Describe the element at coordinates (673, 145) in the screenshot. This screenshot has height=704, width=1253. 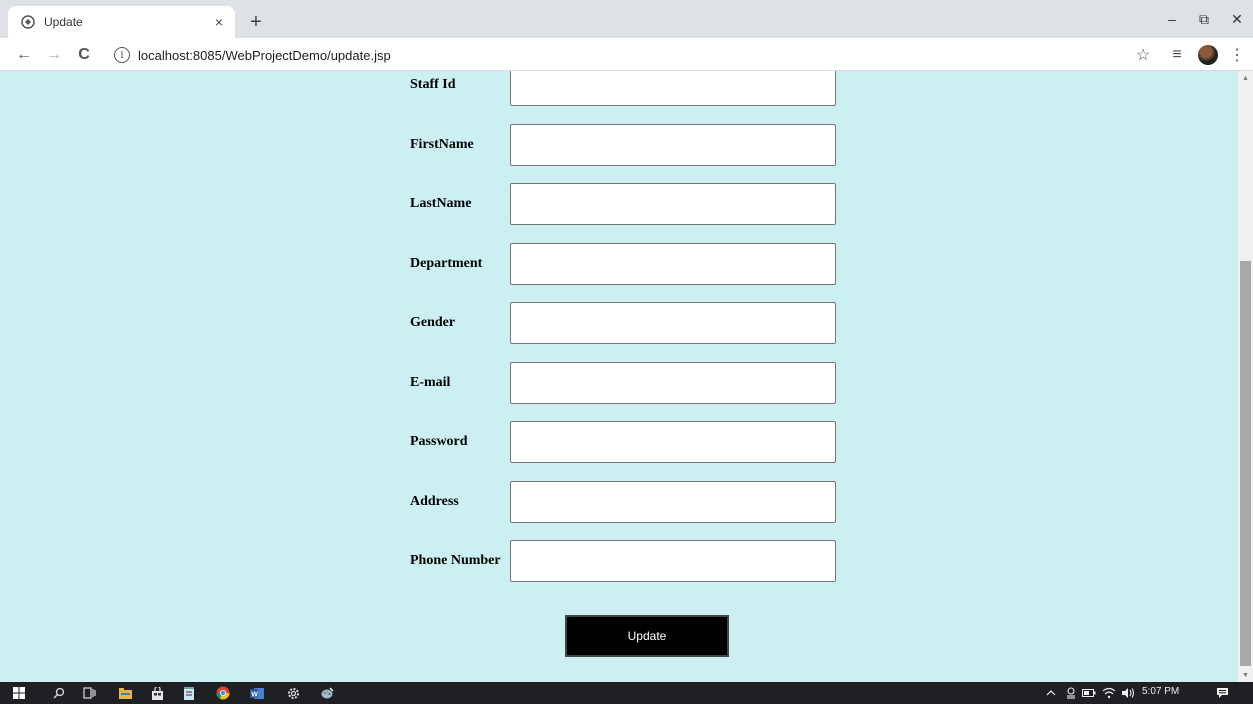
I see `firstname-input` at that location.